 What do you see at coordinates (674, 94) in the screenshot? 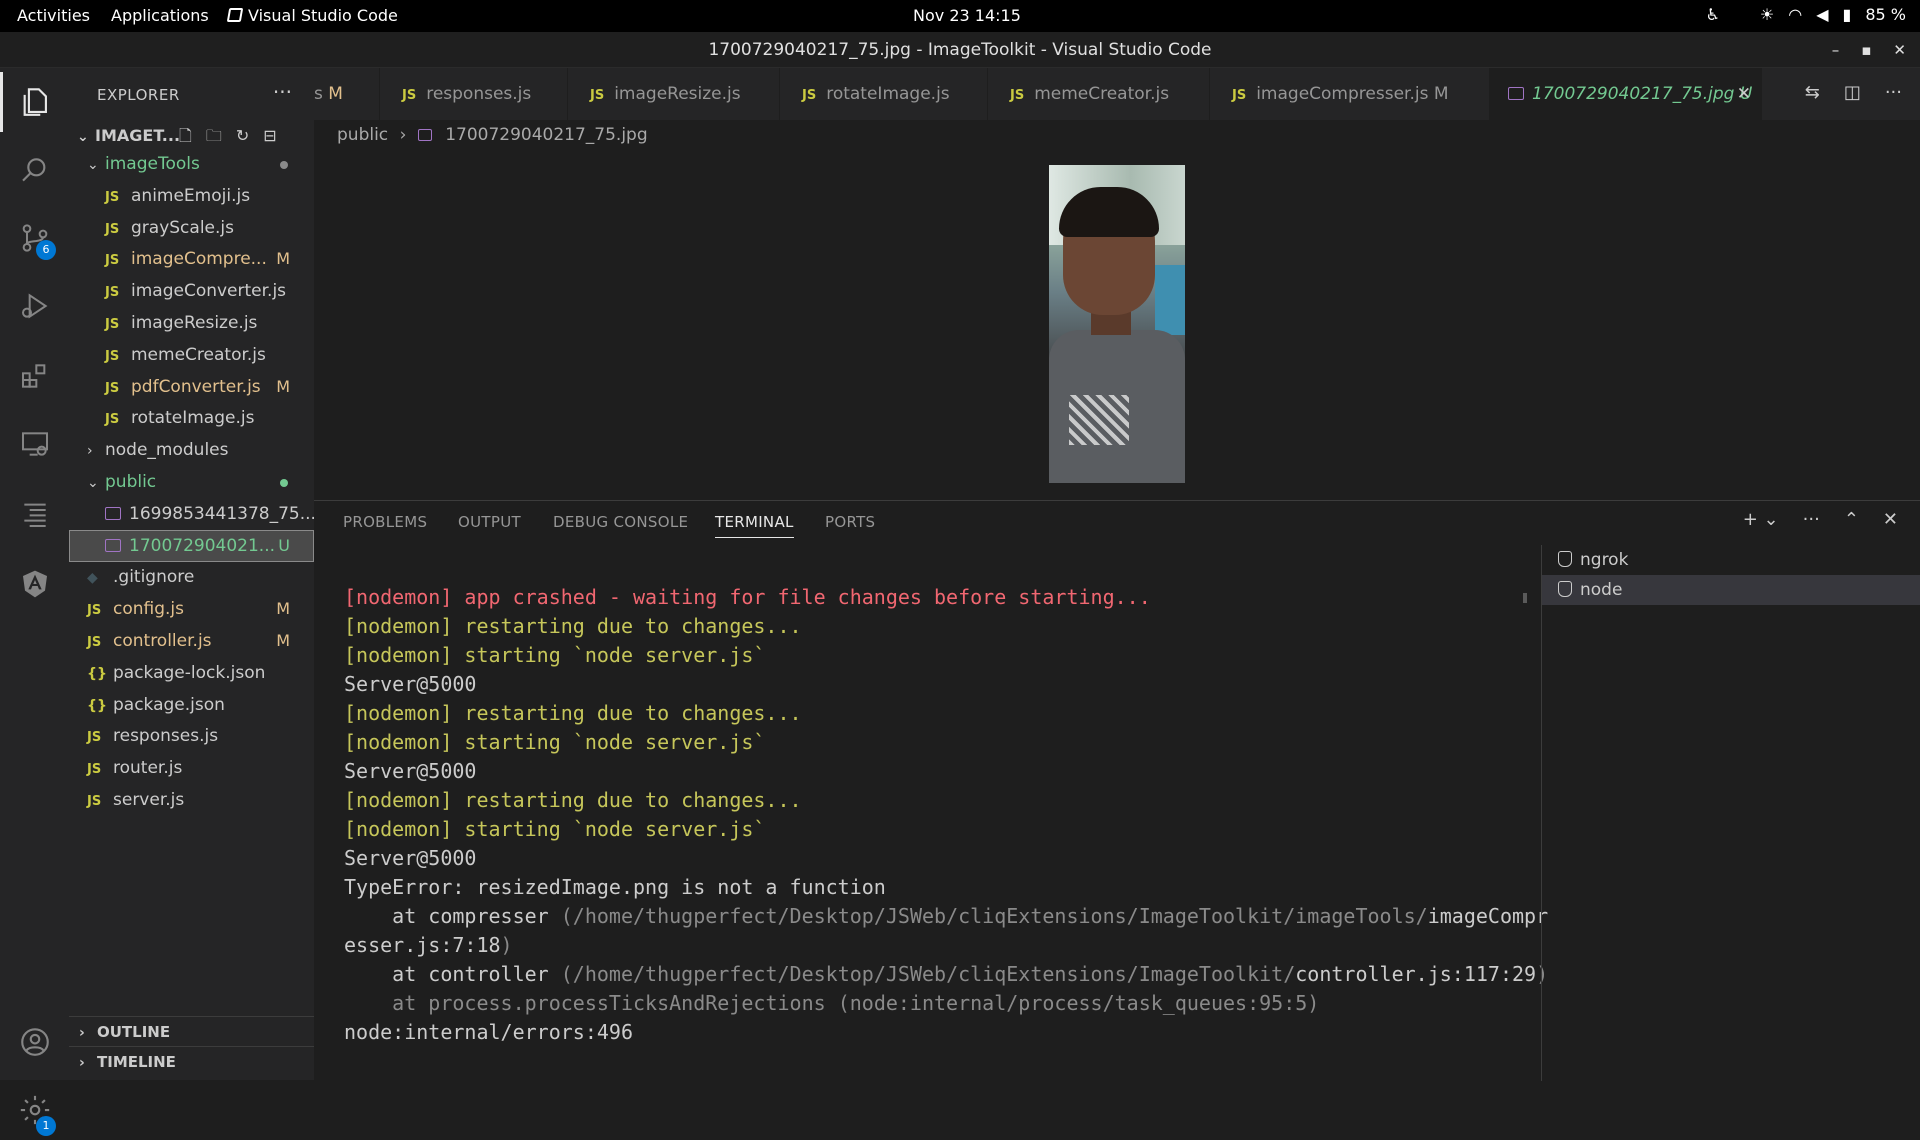
I see `tab-image-resize: JS imageResize.js` at bounding box center [674, 94].